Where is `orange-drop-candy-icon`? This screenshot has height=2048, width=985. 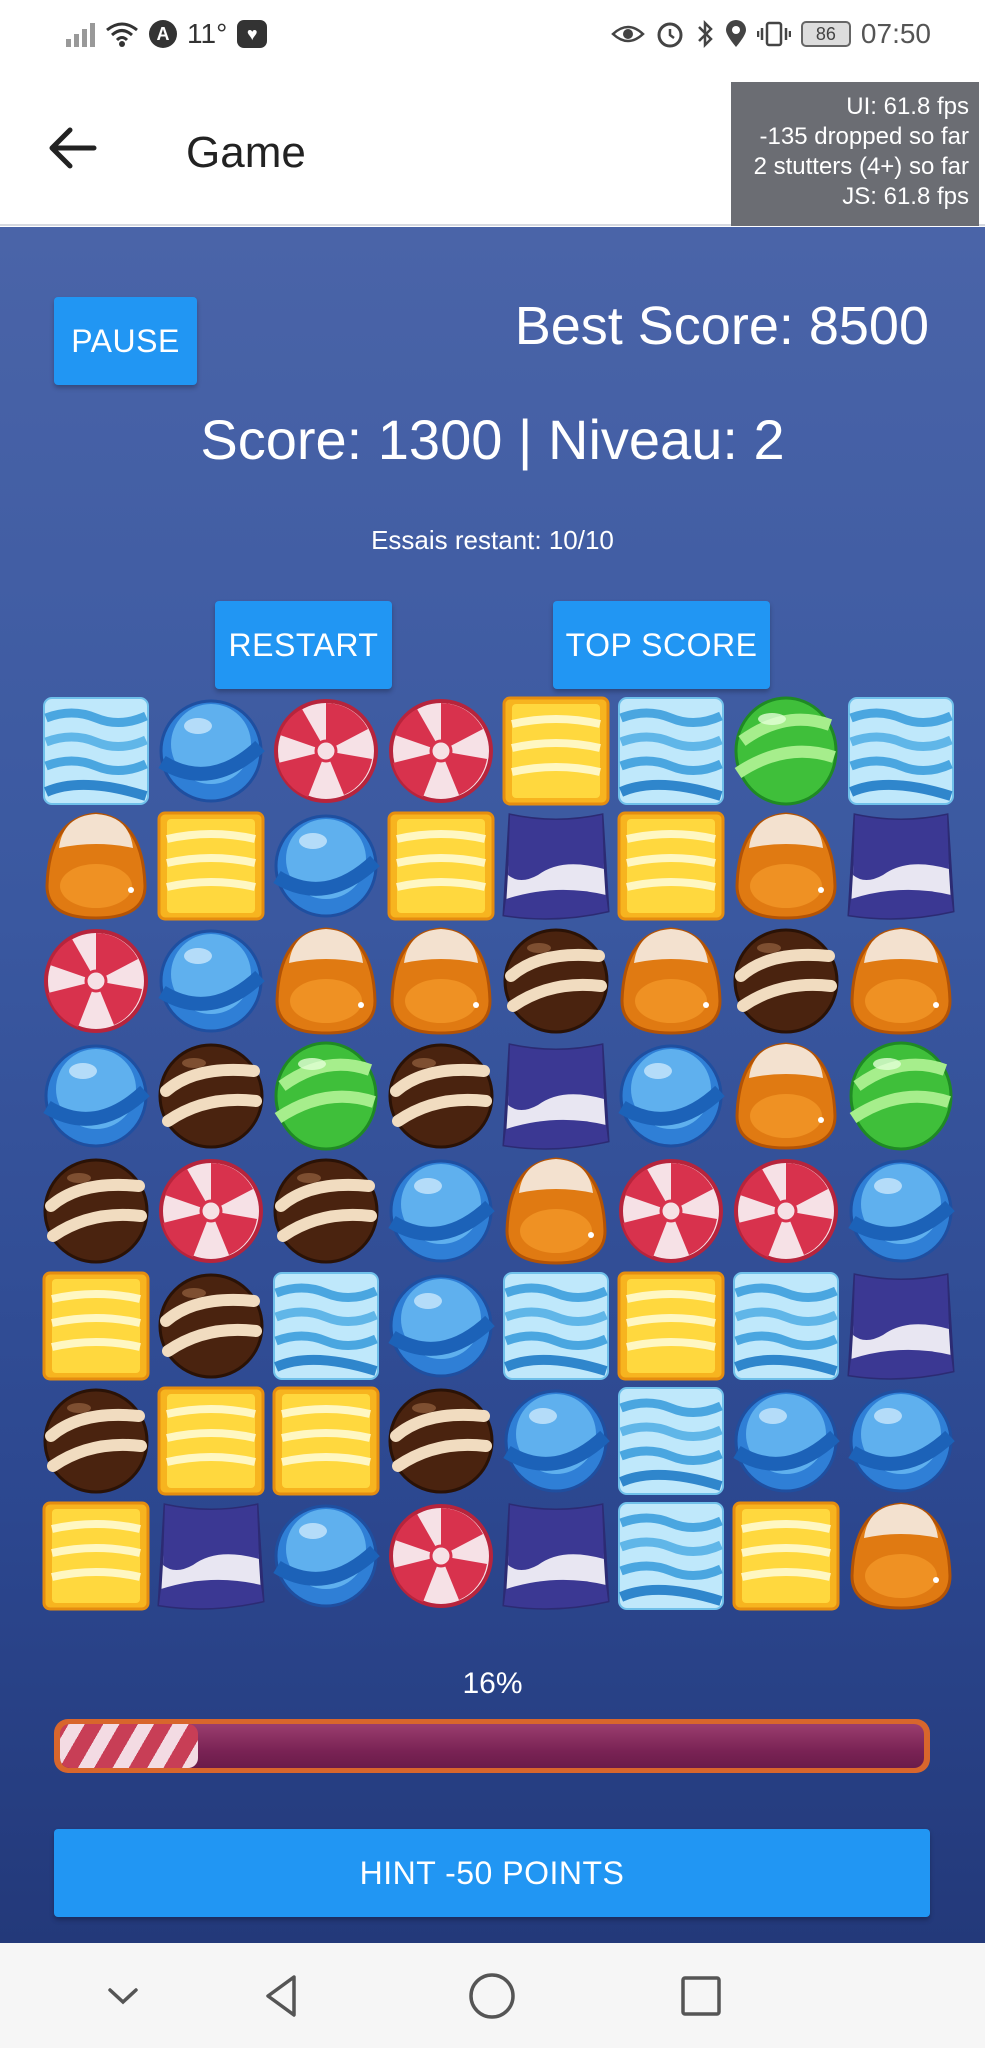 orange-drop-candy-icon is located at coordinates (900, 980).